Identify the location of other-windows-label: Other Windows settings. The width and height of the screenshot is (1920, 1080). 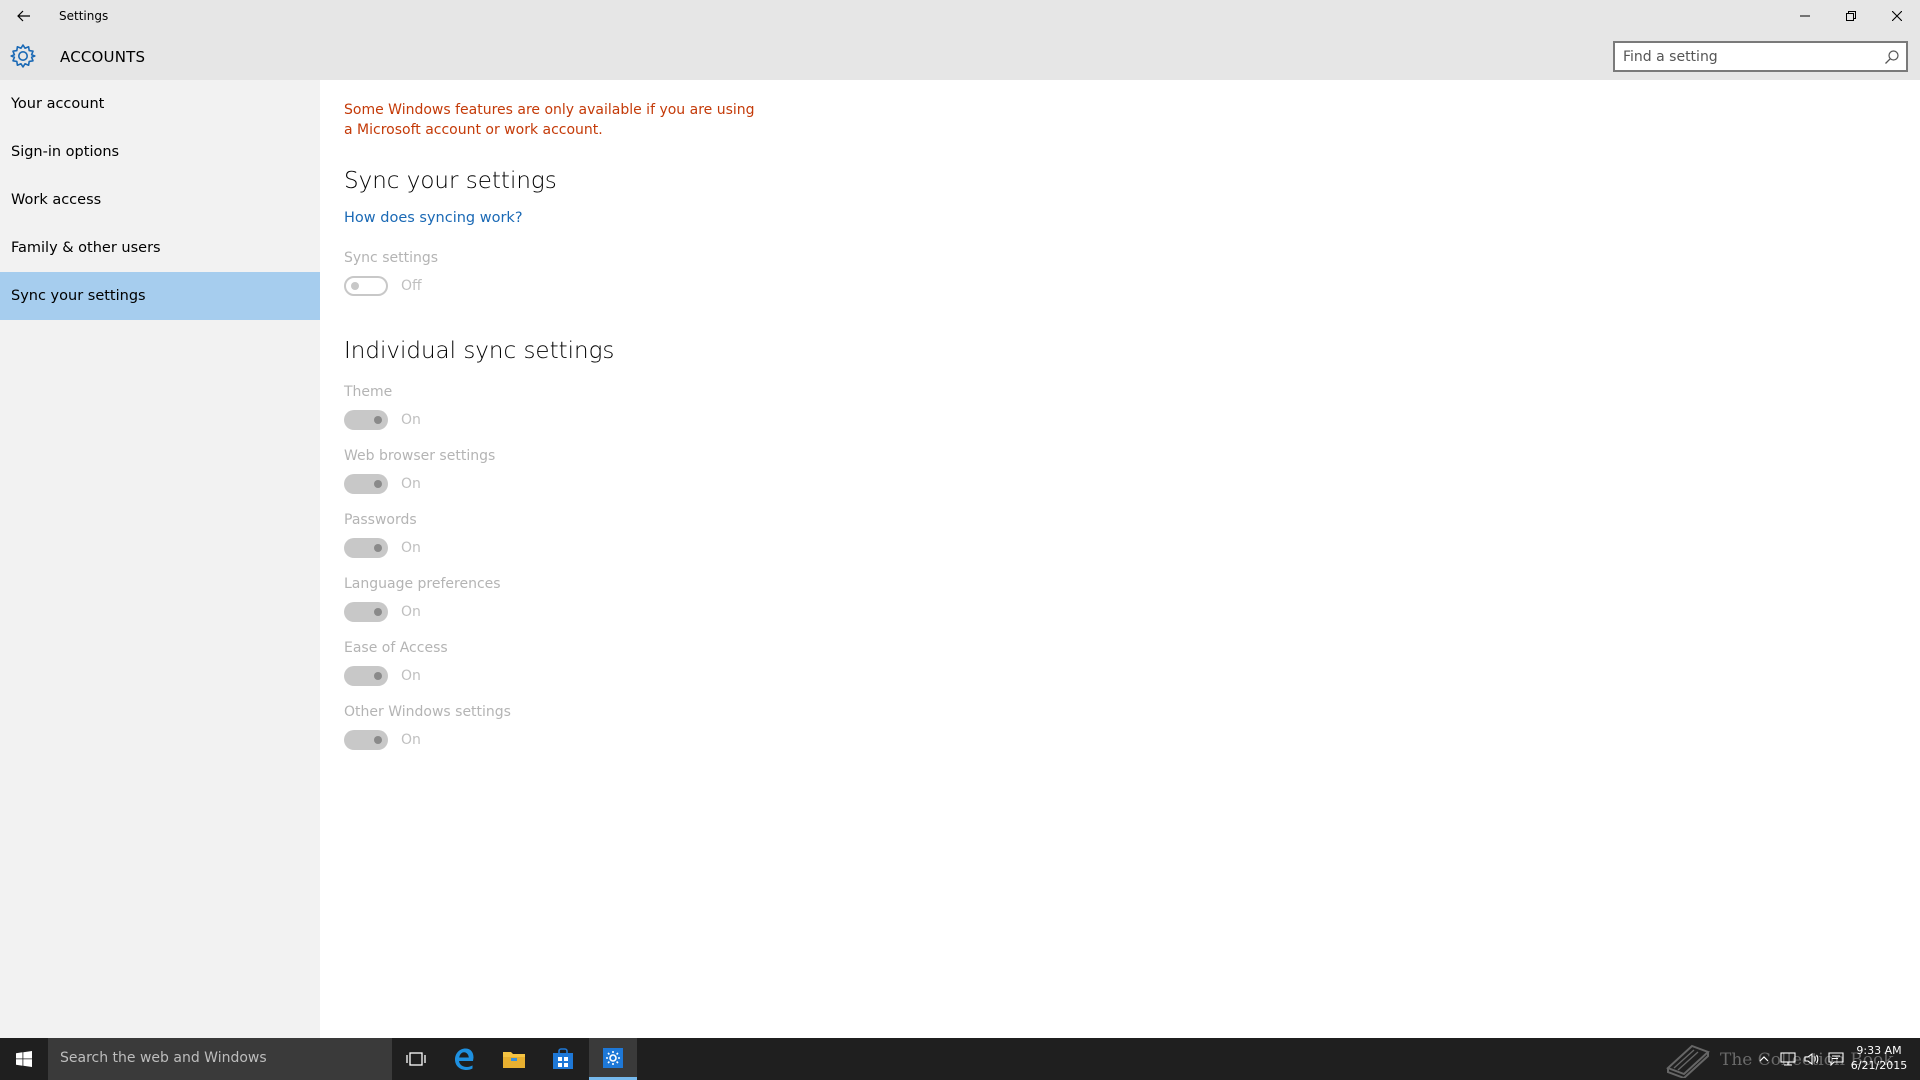
(427, 712).